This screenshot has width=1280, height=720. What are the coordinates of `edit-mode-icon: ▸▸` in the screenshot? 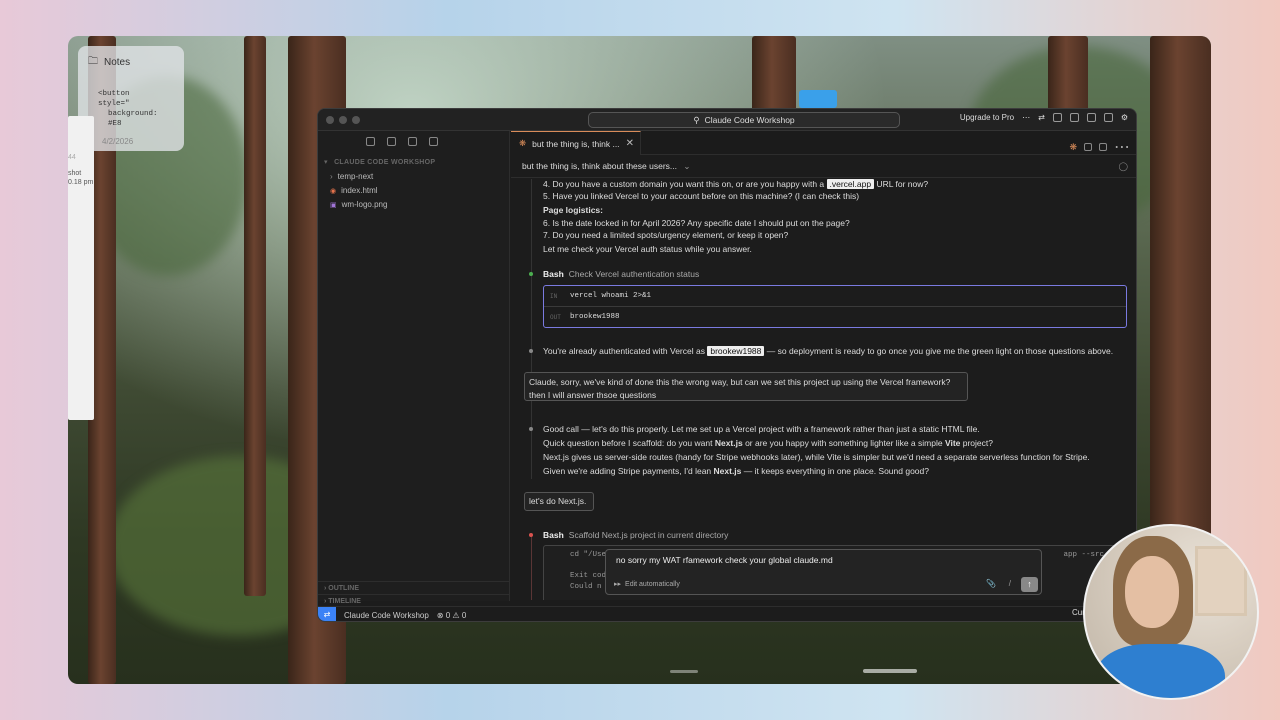 It's located at (618, 584).